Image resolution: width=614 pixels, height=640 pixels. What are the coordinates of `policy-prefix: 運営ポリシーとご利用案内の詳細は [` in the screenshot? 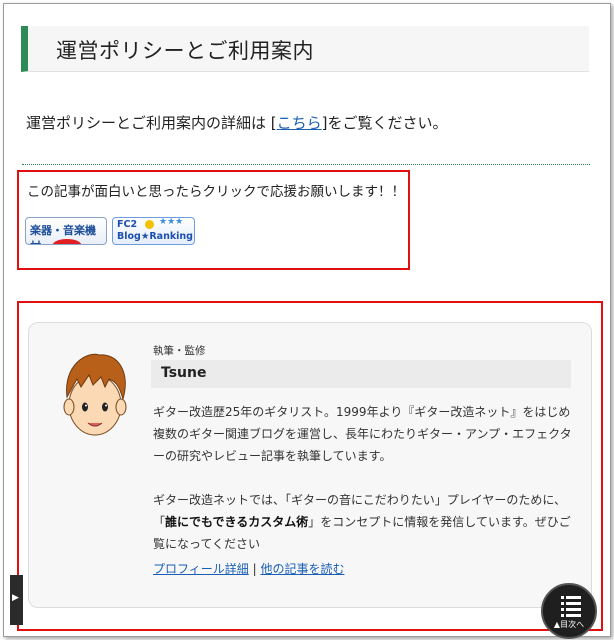 It's located at (151, 123).